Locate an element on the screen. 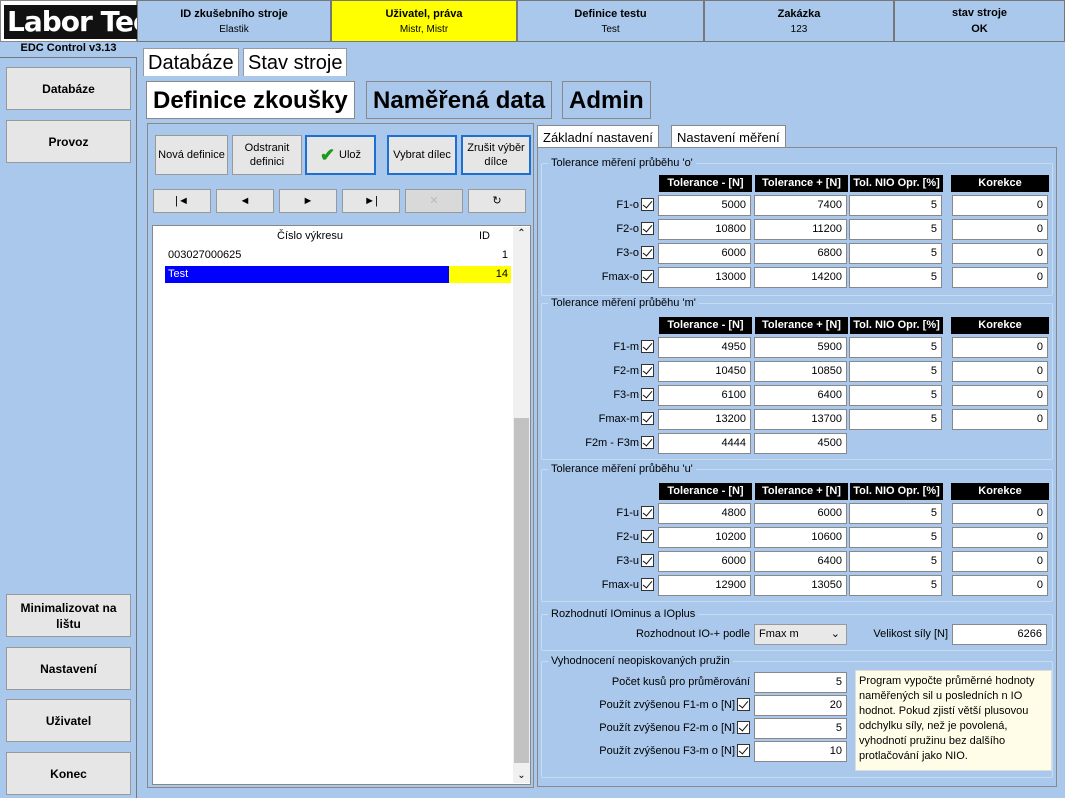 This screenshot has height=798, width=1065. sidebar-item-uzivatel: Uživatel is located at coordinates (68, 720).